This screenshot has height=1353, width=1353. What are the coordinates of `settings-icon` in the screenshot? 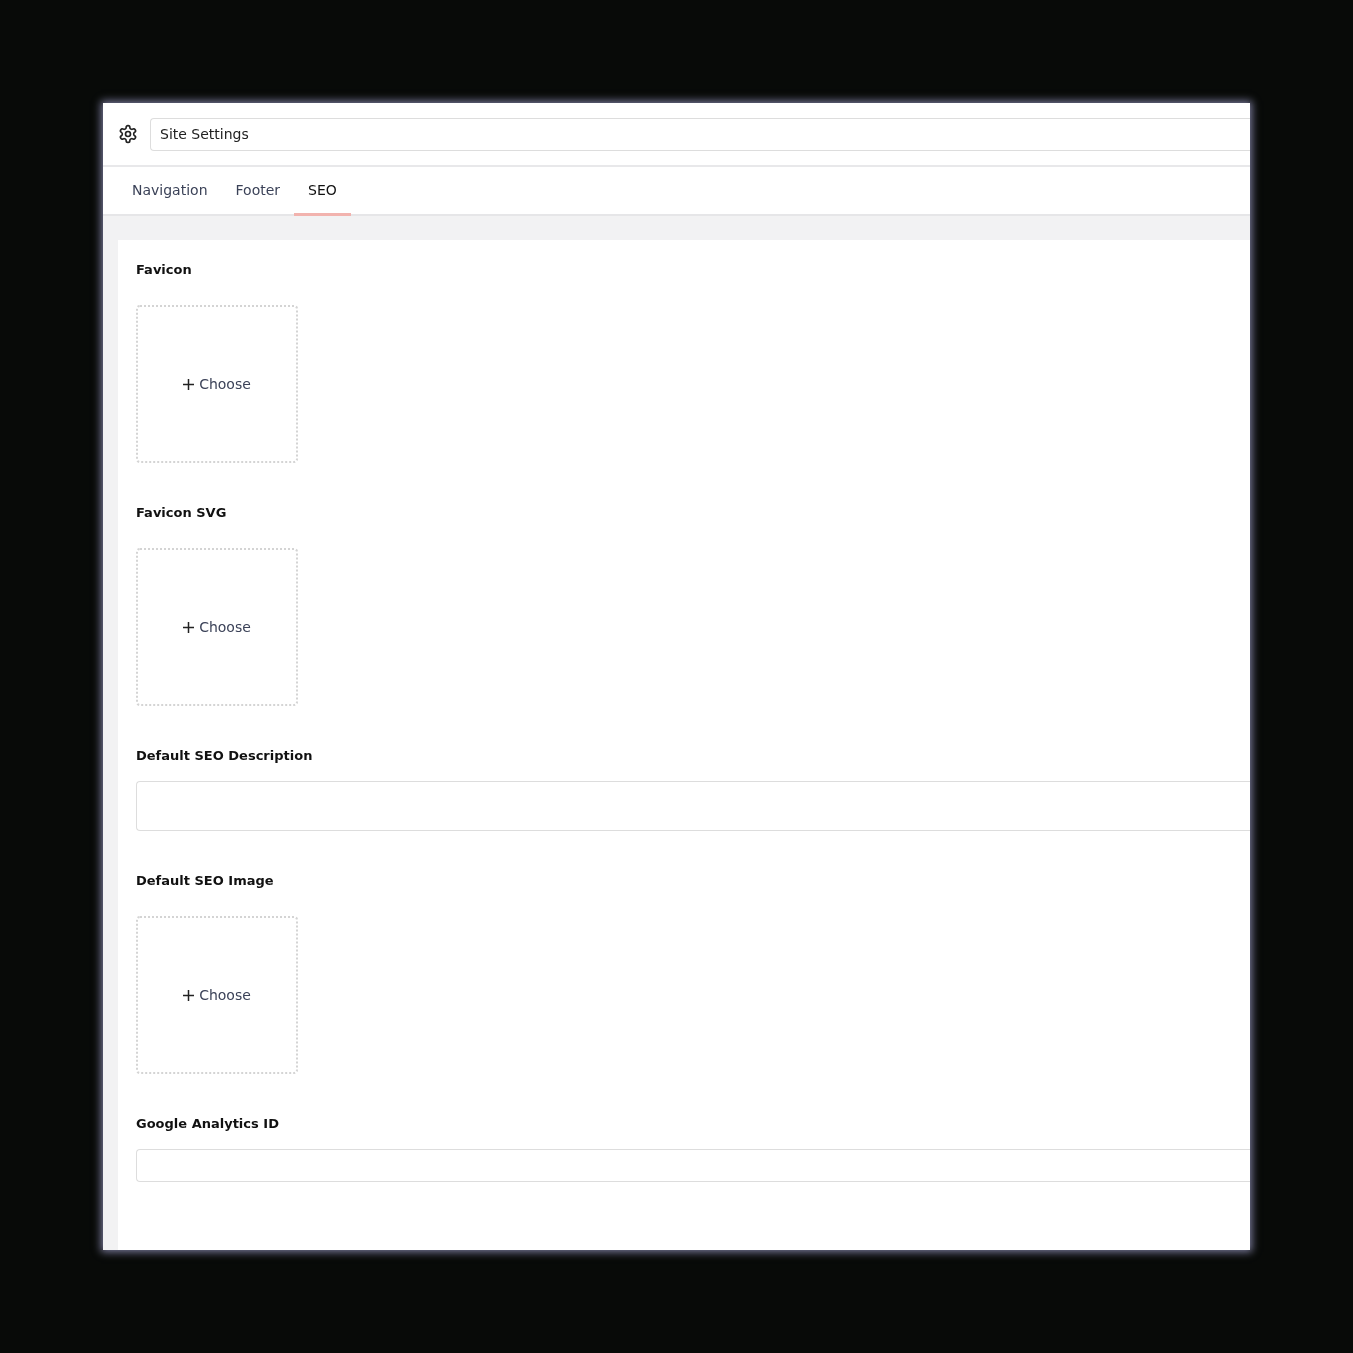 It's located at (128, 134).